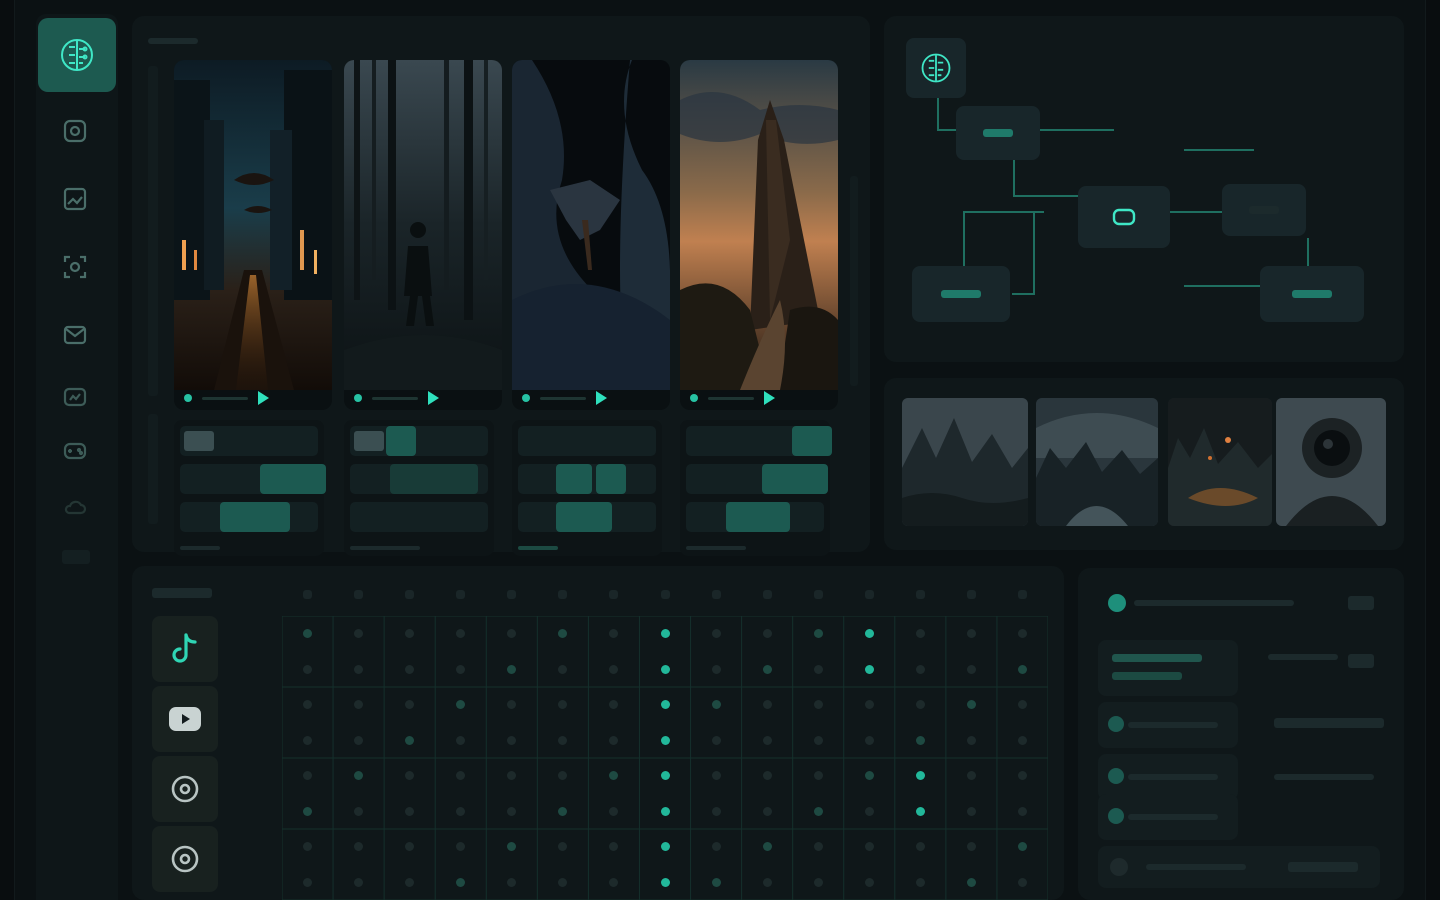 This screenshot has width=1440, height=900. What do you see at coordinates (1220, 462) in the screenshot?
I see `thumbnail` at bounding box center [1220, 462].